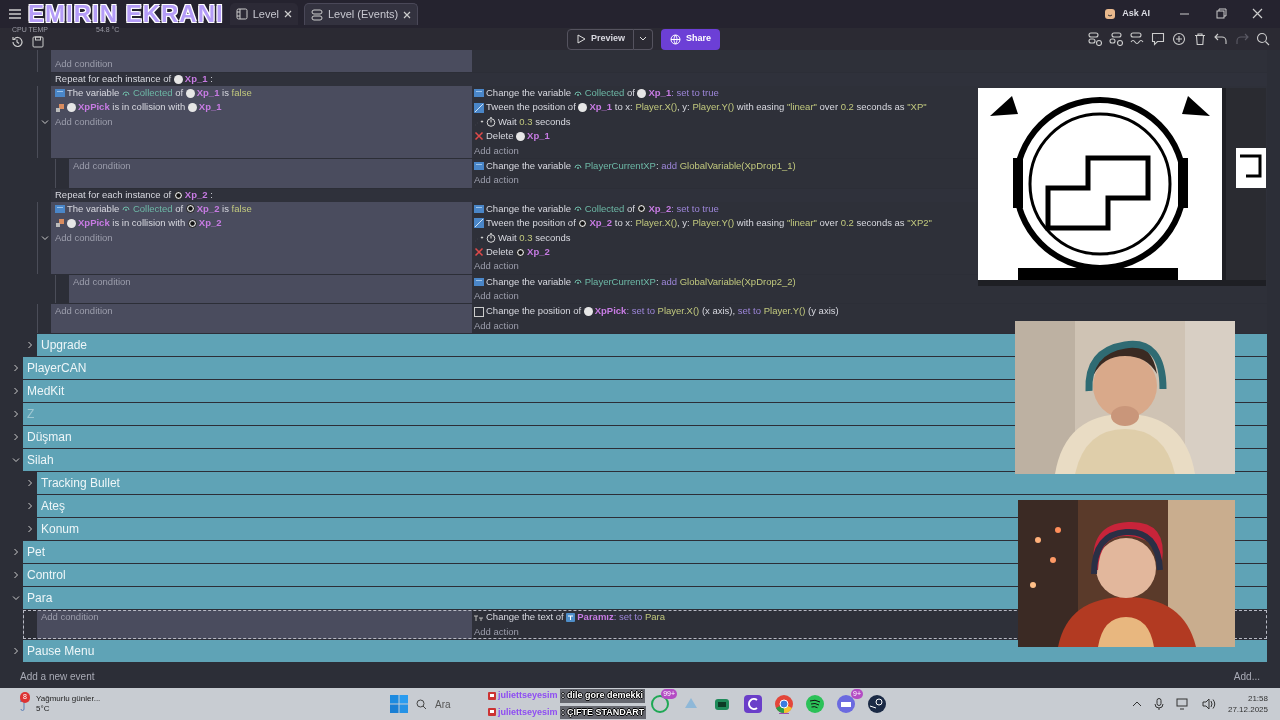  I want to click on search-field: Ara, so click(443, 704).